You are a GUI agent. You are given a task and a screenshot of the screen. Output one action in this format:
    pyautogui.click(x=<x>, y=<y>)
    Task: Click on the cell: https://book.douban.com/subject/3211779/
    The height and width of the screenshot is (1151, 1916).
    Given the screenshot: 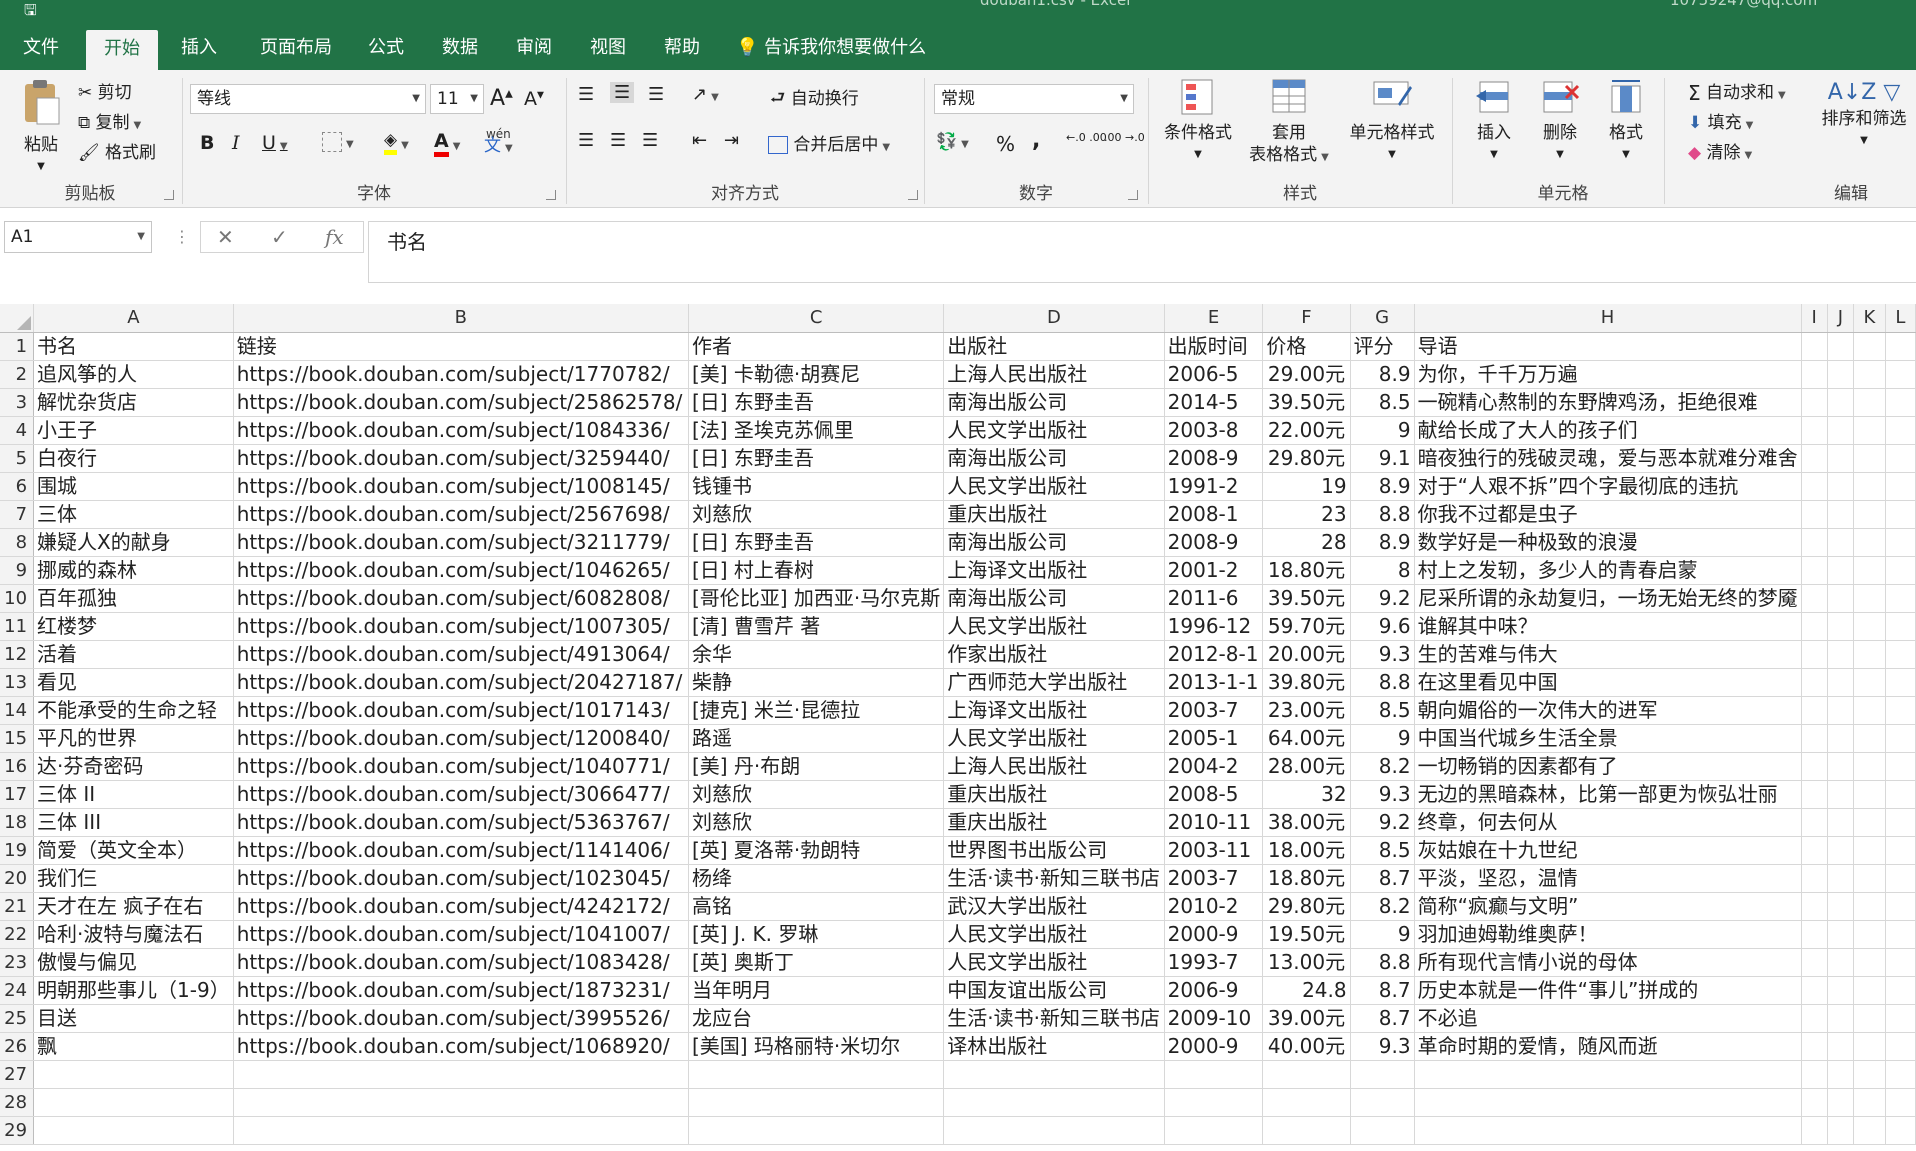 What is the action you would take?
    pyautogui.click(x=461, y=542)
    